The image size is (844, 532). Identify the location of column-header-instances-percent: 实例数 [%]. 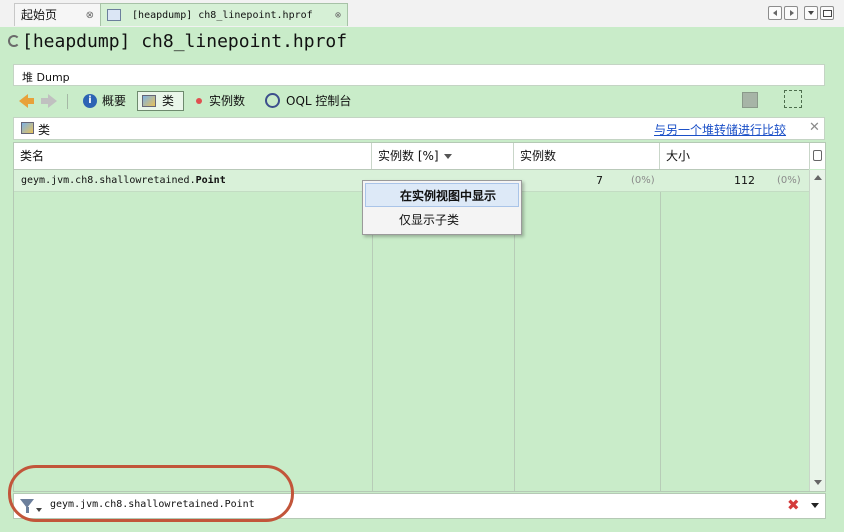
(443, 156).